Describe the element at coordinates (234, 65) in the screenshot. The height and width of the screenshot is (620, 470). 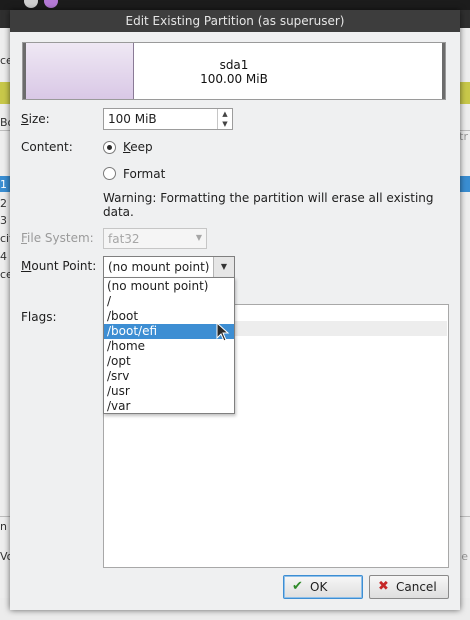
I see `partition-name: sda1` at that location.